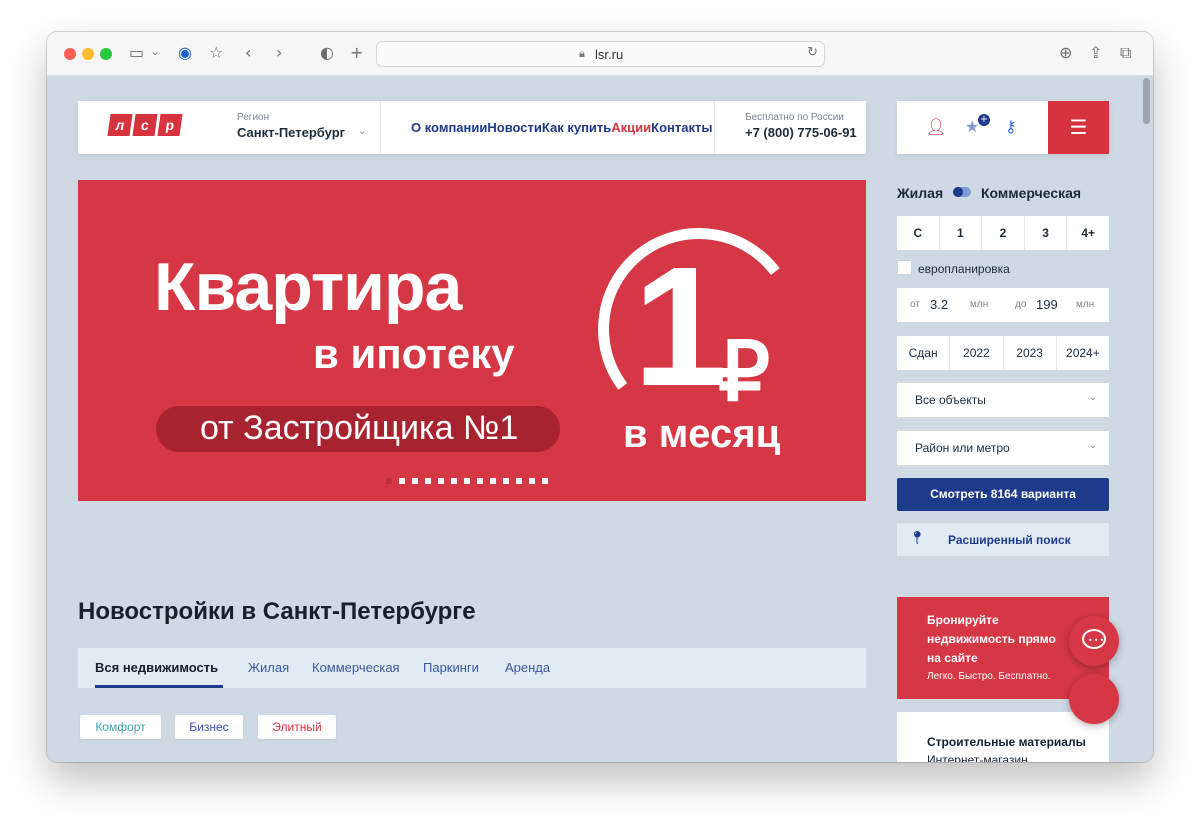 The height and width of the screenshot is (824, 1200). Describe the element at coordinates (1006, 742) in the screenshot. I see `materials-title: Строительные материалы` at that location.